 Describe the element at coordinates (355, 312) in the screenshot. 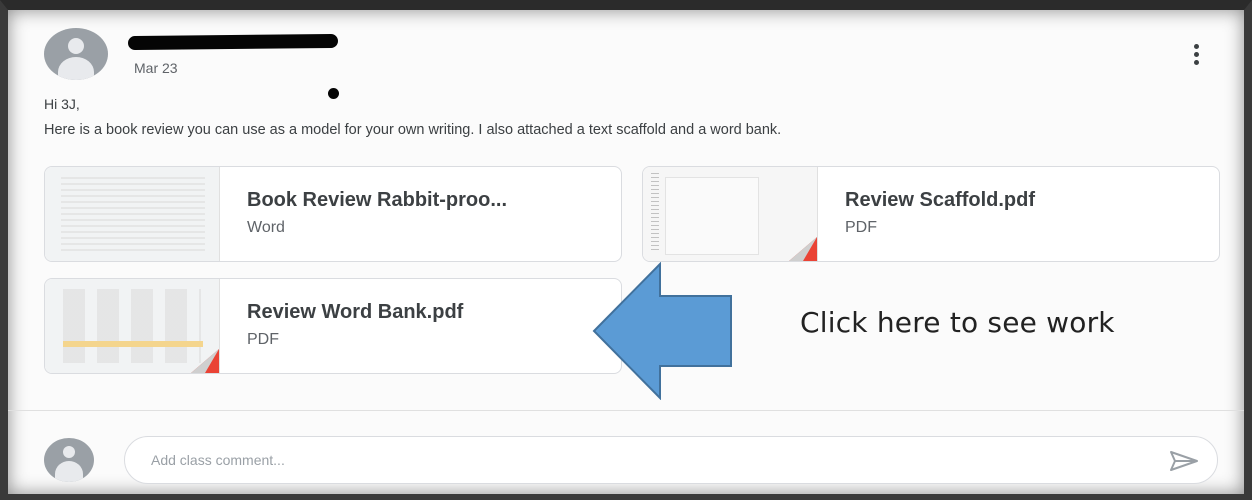

I see `attachment-title: Review Word Bank.pdf` at that location.